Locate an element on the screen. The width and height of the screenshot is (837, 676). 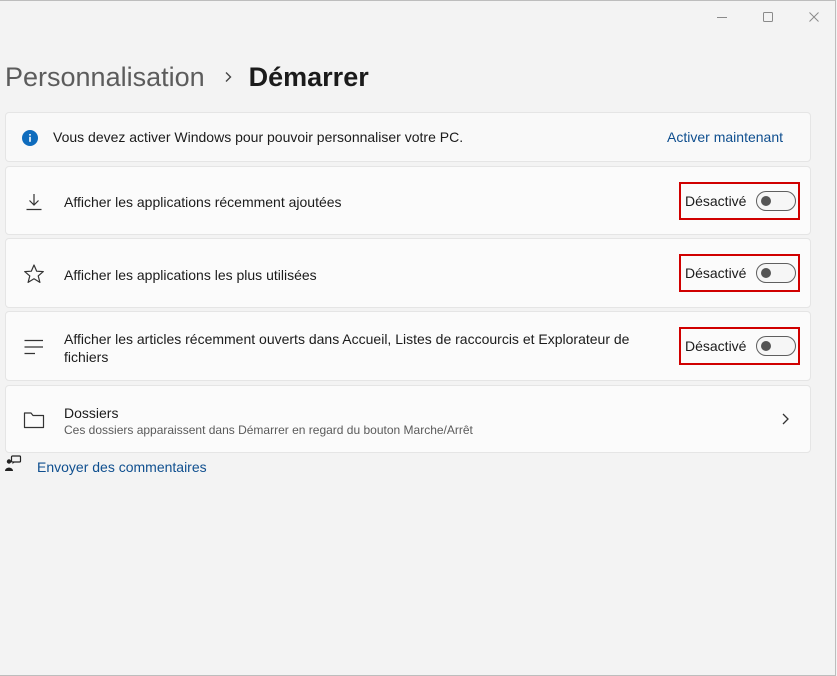
minimize-icon is located at coordinates (722, 17).